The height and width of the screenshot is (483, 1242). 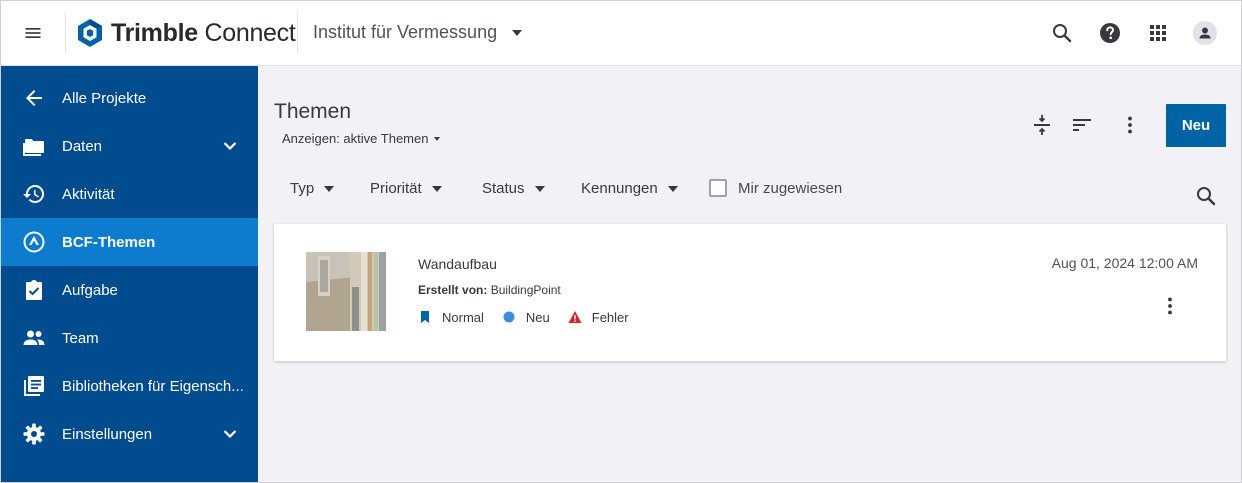 I want to click on brand-name-light: Connect, so click(x=250, y=32).